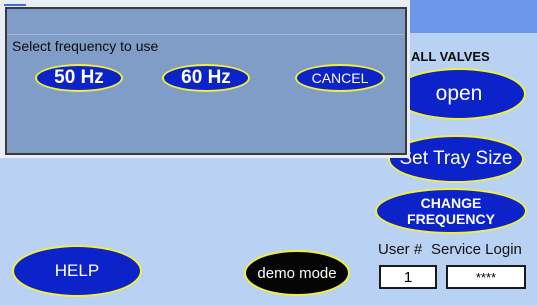 This screenshot has width=537, height=305. I want to click on change-frequency-label: CHANGE FREQUENCY, so click(451, 211).